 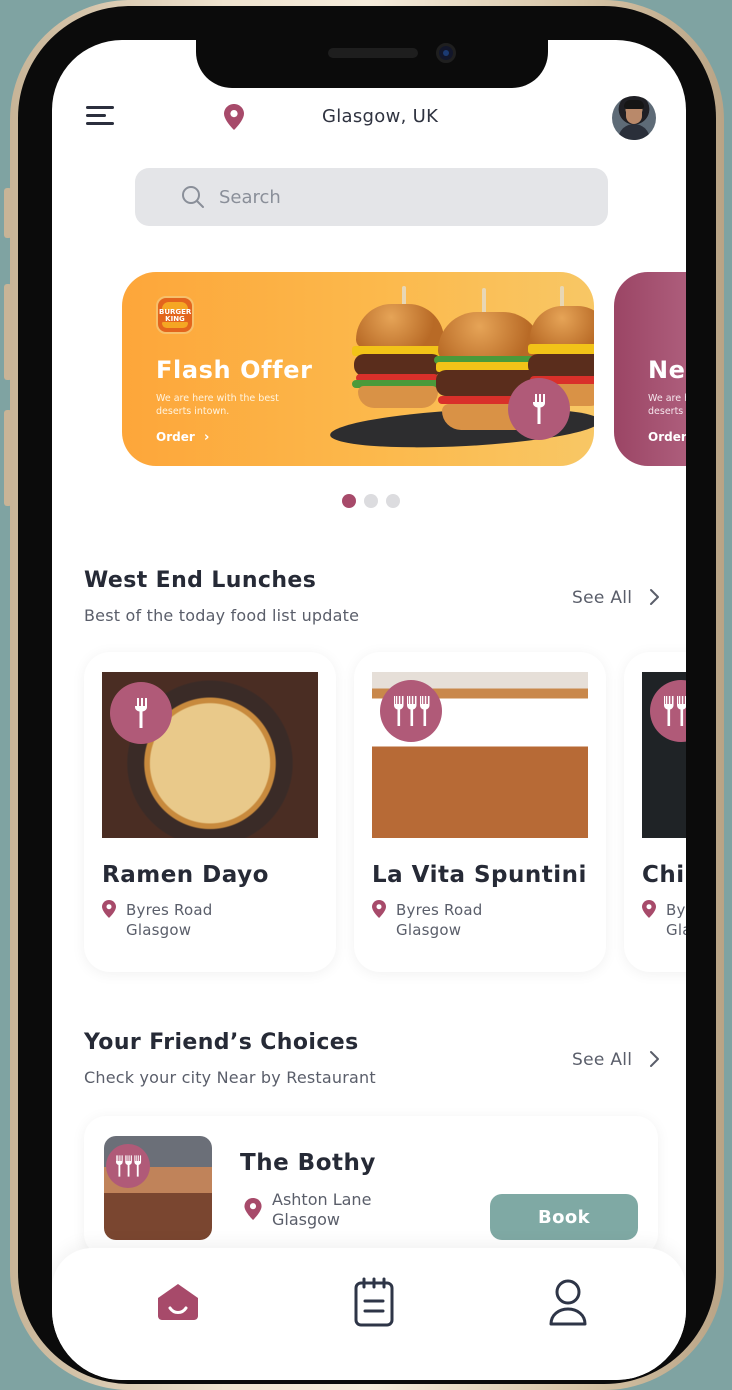 I want to click on bottom-nav, so click(x=369, y=1314).